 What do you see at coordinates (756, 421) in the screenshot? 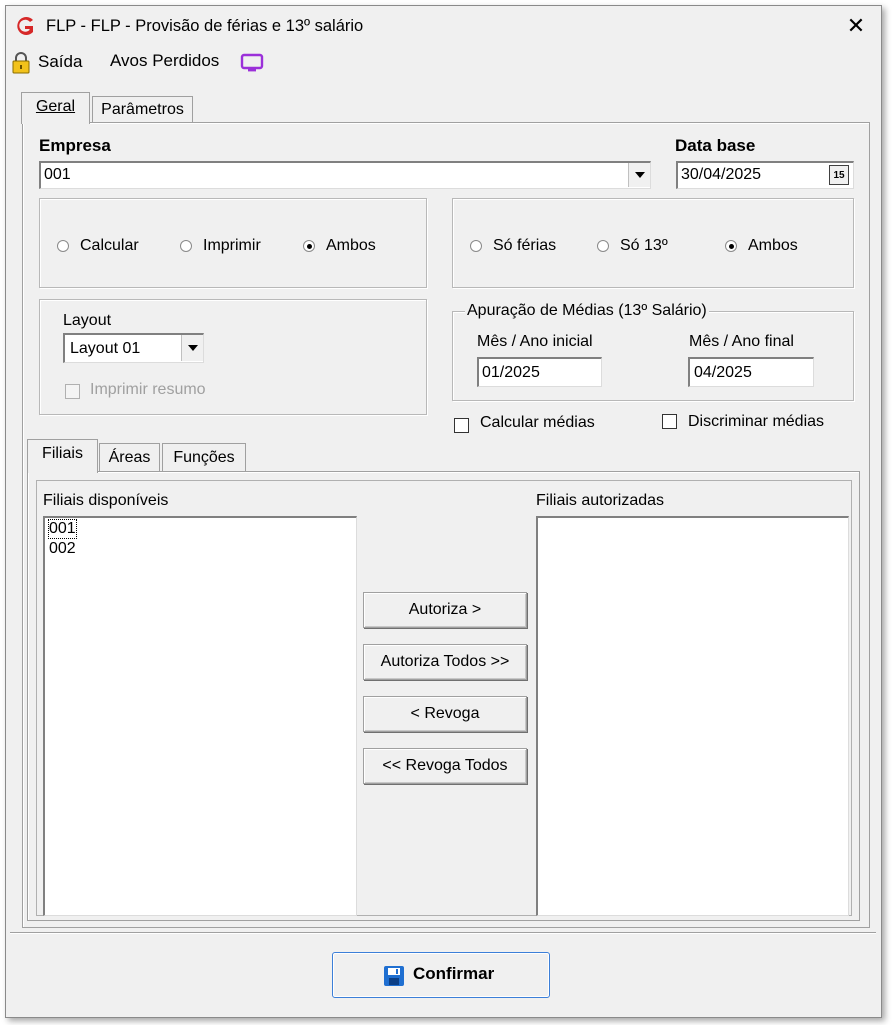
I see `detail-averages-label: Discriminar médias` at bounding box center [756, 421].